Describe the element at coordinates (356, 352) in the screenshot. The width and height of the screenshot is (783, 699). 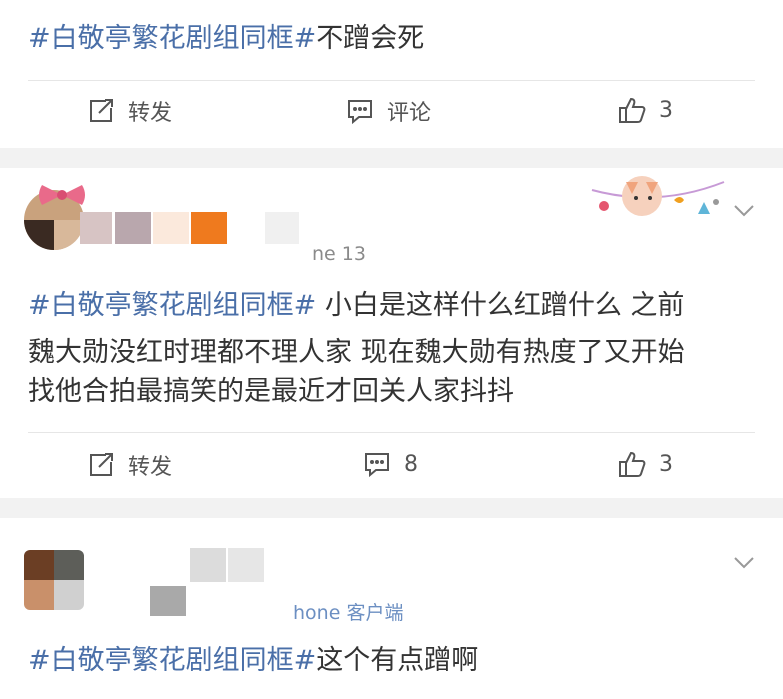
I see `post-body-line-2: 魏大勋没红时理都不理人家 现在魏大勋有热度了又开始` at that location.